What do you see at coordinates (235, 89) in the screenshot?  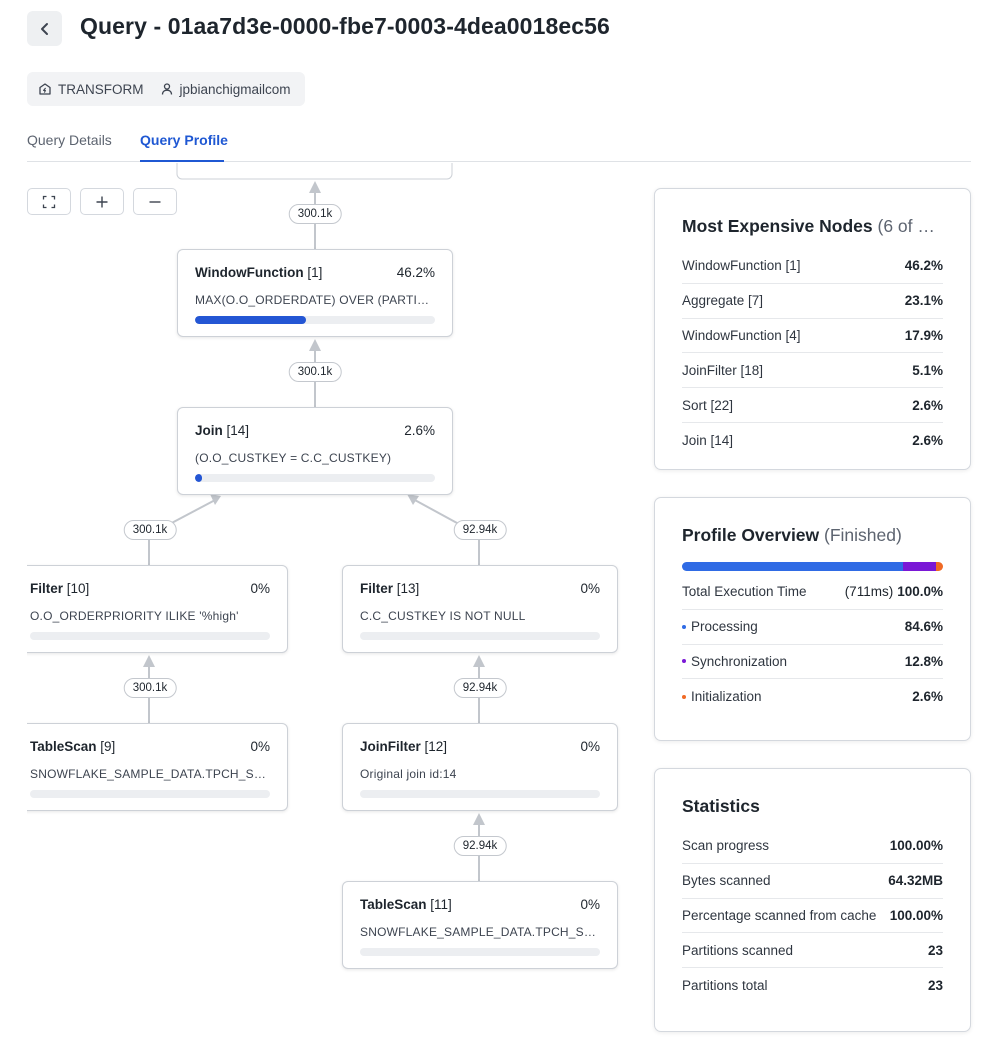 I see `user-name: jpbianchigmailcom` at bounding box center [235, 89].